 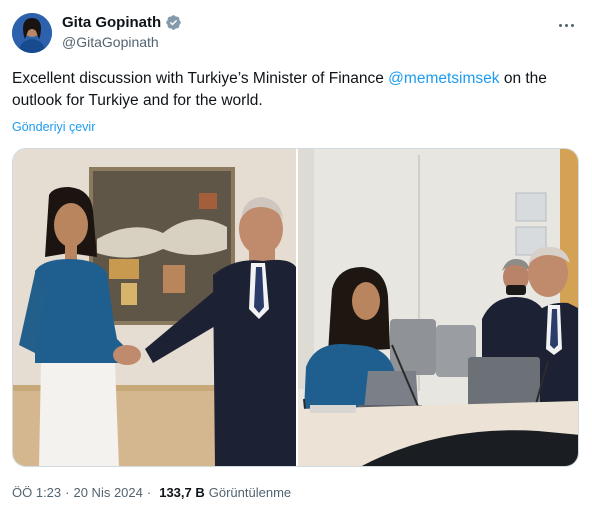 I want to click on more-options-icon, so click(x=566, y=25).